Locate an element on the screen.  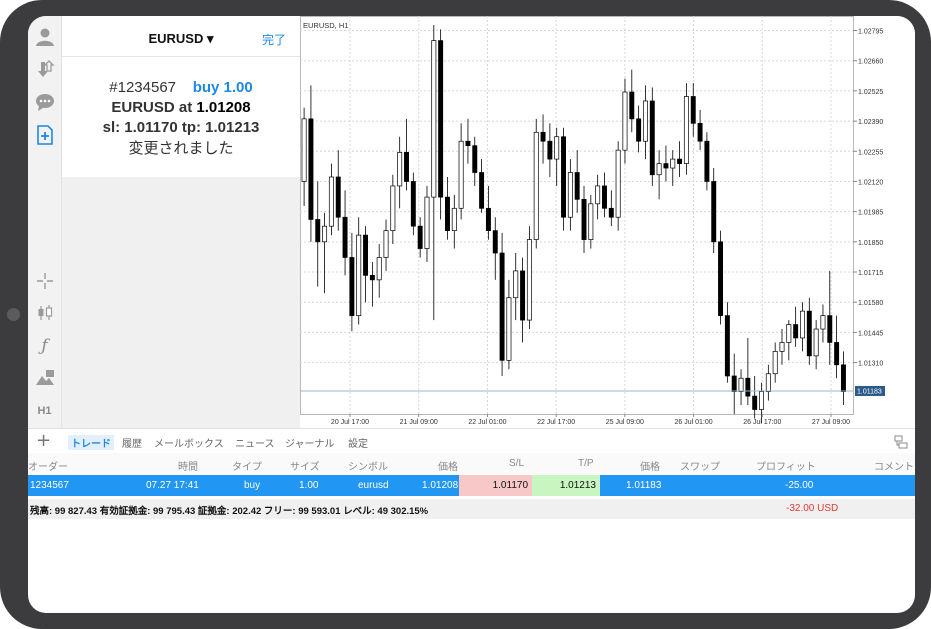
indicators-icon: ƒ is located at coordinates (44, 345).